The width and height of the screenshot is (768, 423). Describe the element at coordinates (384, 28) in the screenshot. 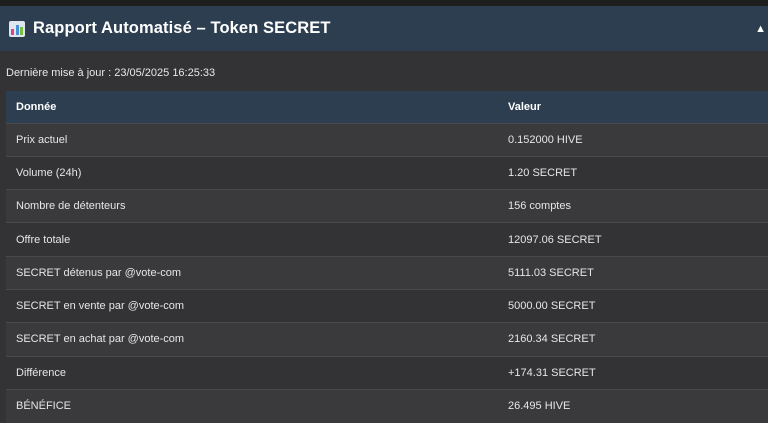

I see `report-header: Rapport Automatisé – Token SECRET ▲` at that location.